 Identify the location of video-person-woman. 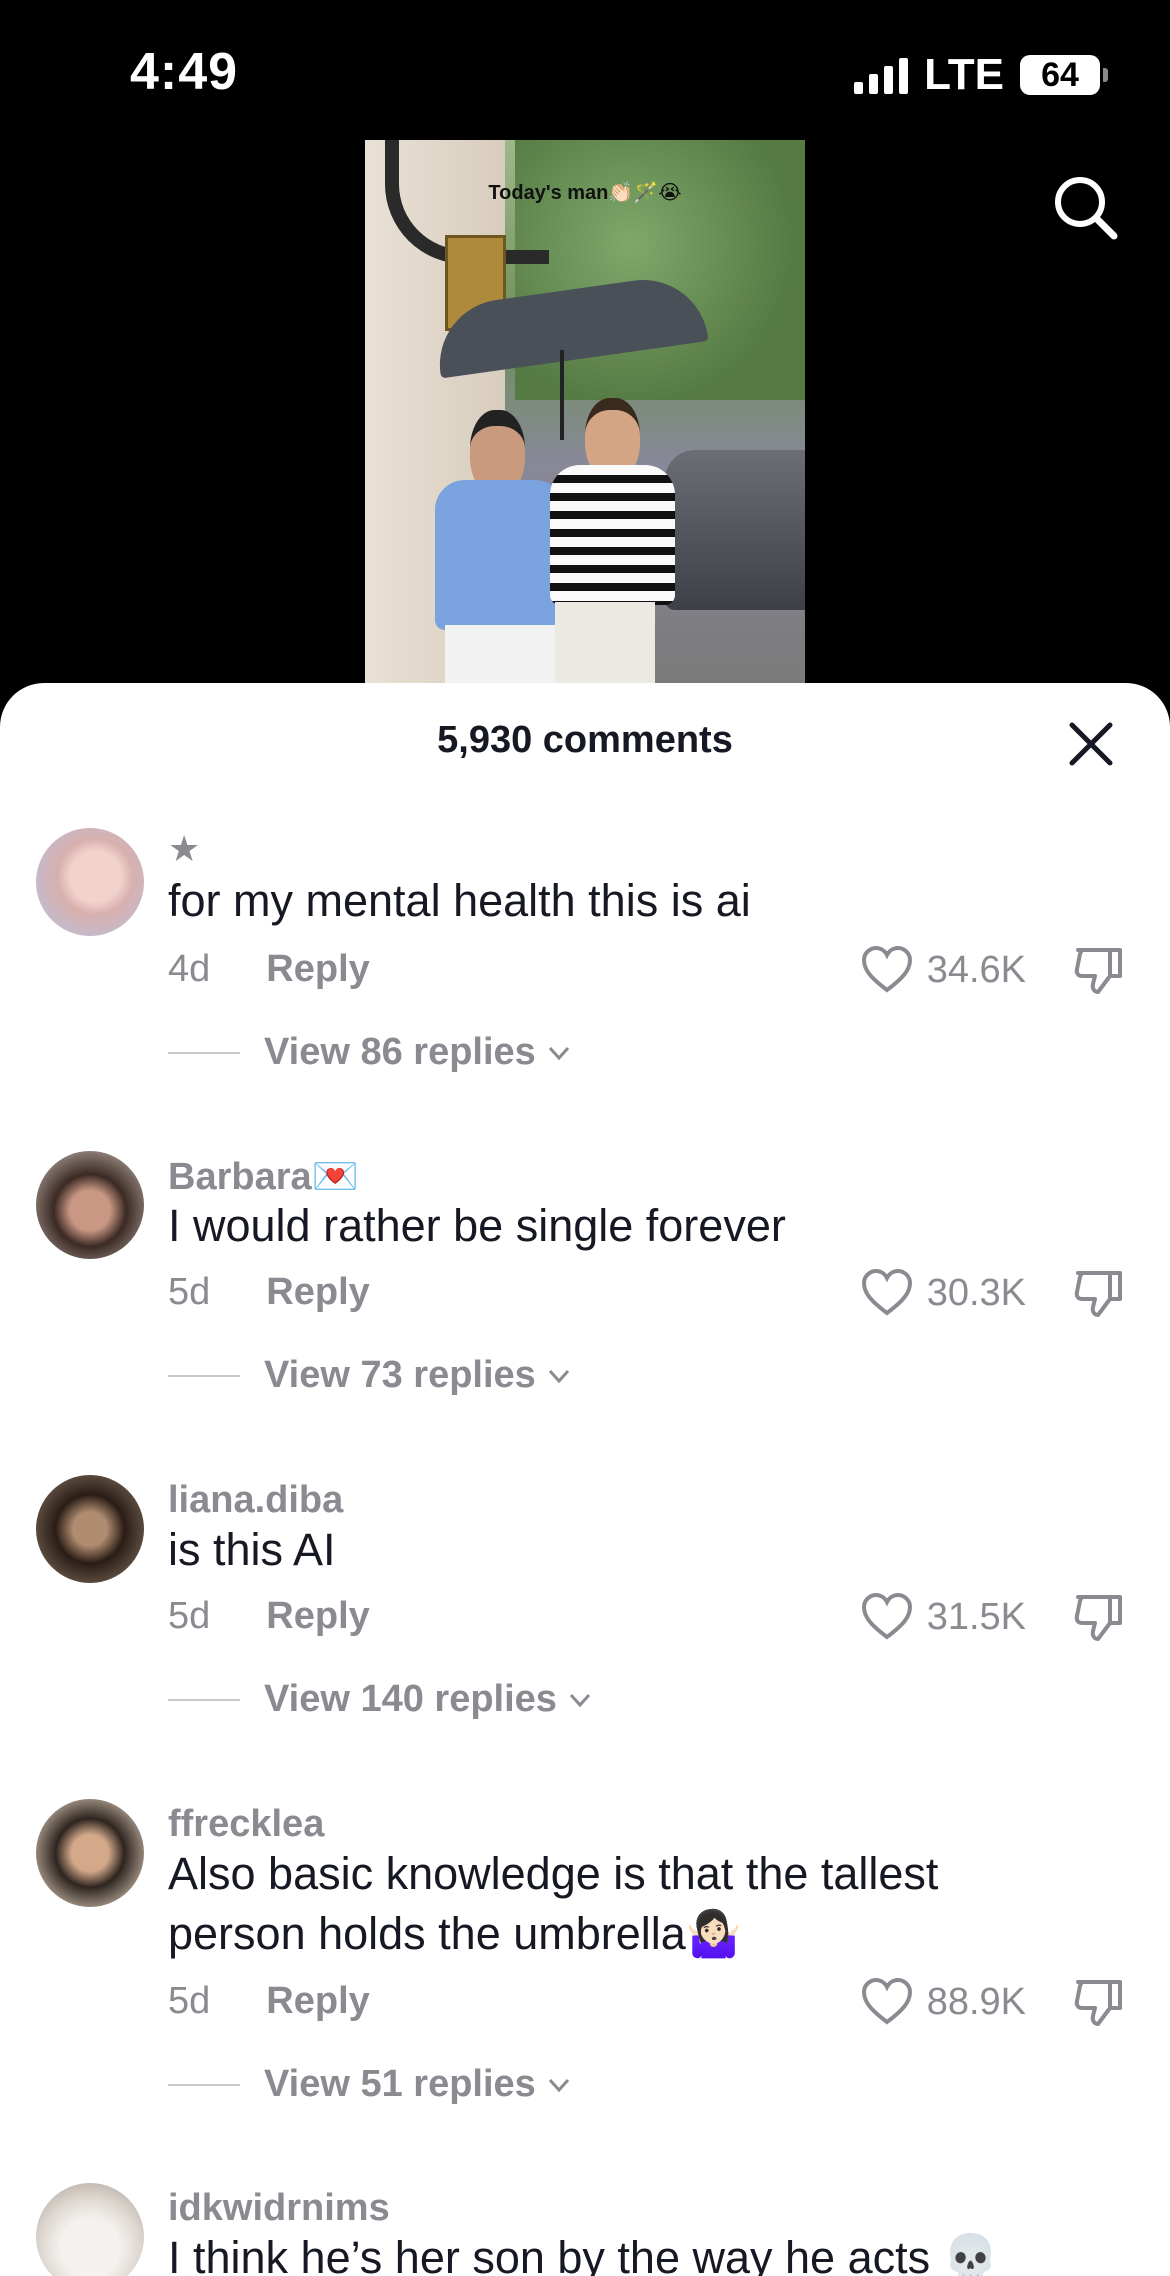
(610, 532).